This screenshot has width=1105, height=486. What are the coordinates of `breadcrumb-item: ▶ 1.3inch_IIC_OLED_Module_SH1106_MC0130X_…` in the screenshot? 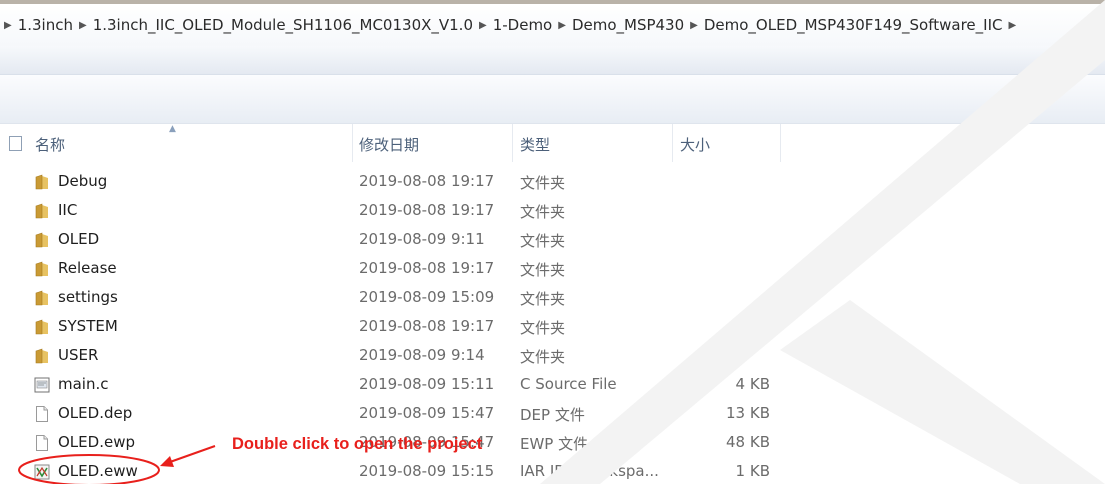 It's located at (273, 25).